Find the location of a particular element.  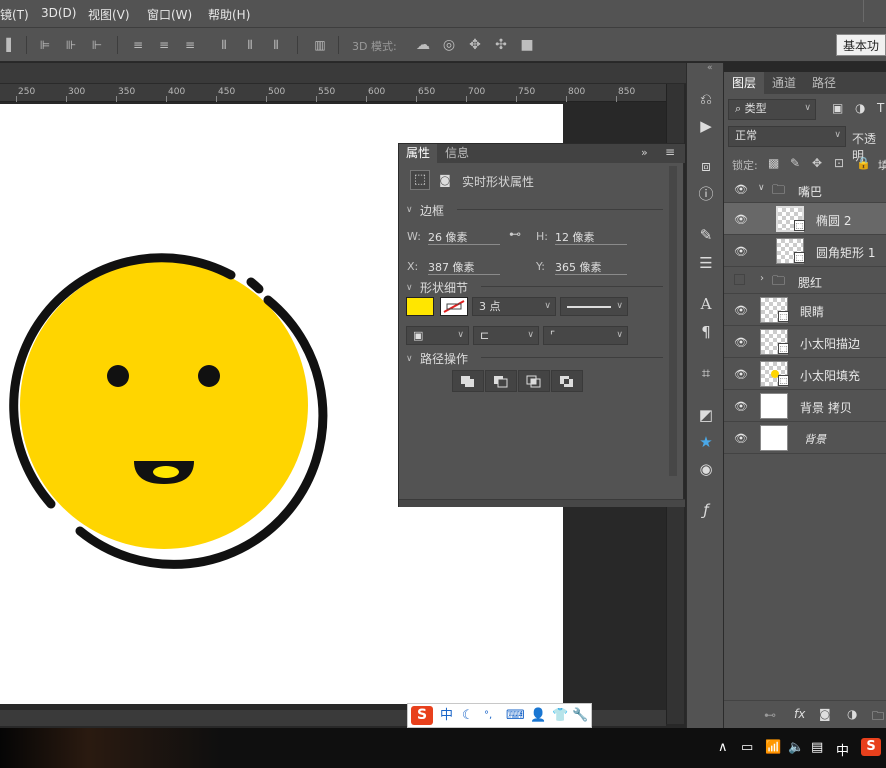

chinese-mode-icon: 中 is located at coordinates (446, 716).